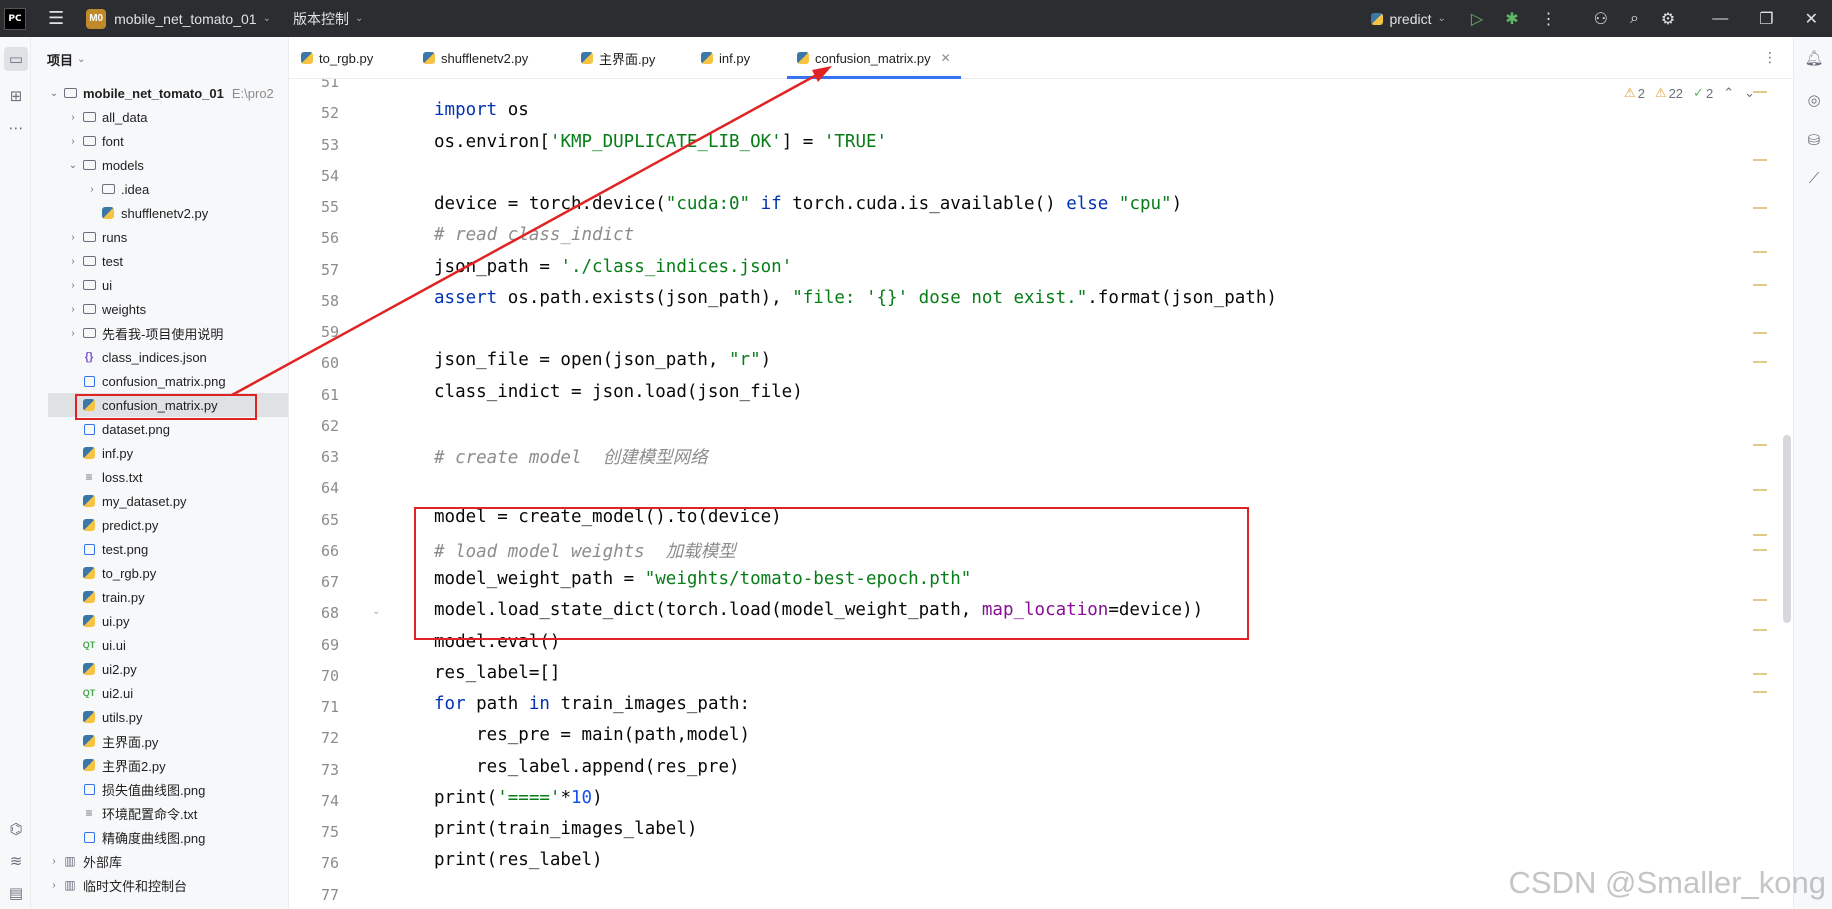 This screenshot has width=1832, height=909. What do you see at coordinates (1814, 178) in the screenshot?
I see `sciview-icon: ⟋` at bounding box center [1814, 178].